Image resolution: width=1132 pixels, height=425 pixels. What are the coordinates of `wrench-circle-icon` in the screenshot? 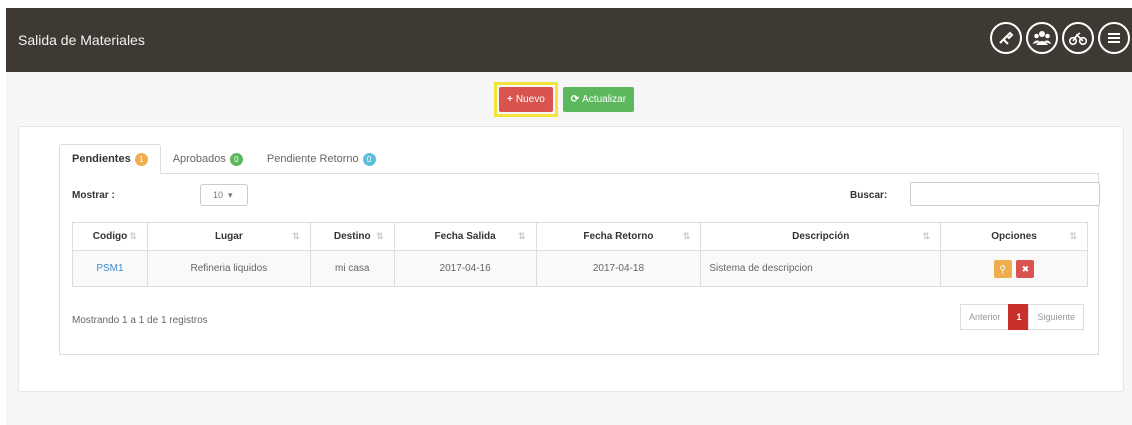 It's located at (1006, 38).